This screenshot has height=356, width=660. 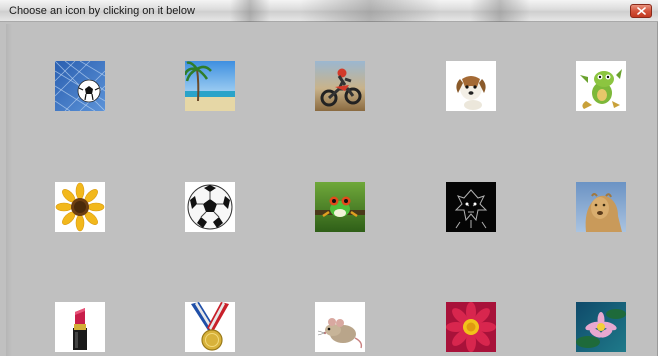 I want to click on dragon-icon, so click(x=601, y=86).